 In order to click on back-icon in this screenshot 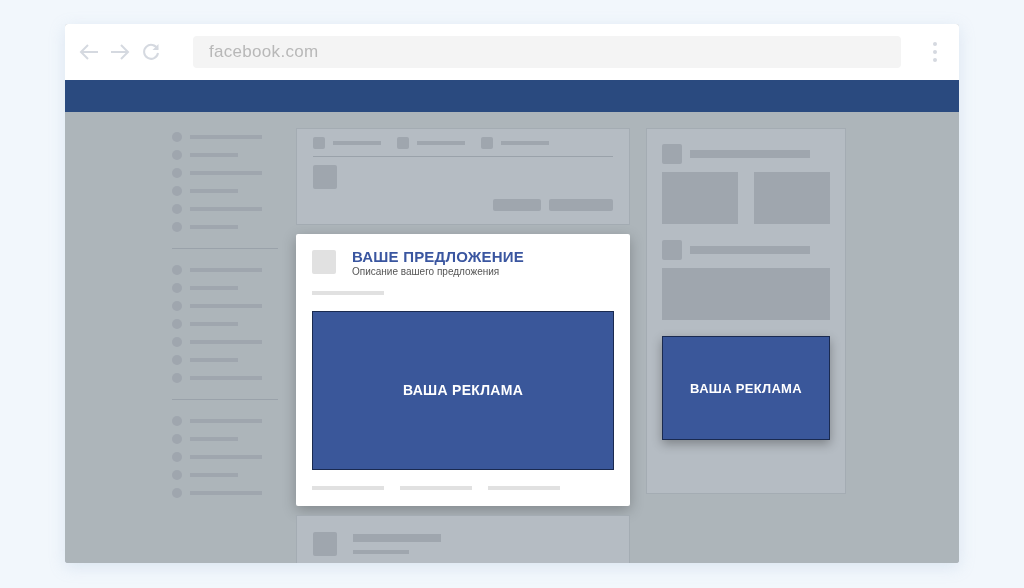, I will do `click(89, 52)`.